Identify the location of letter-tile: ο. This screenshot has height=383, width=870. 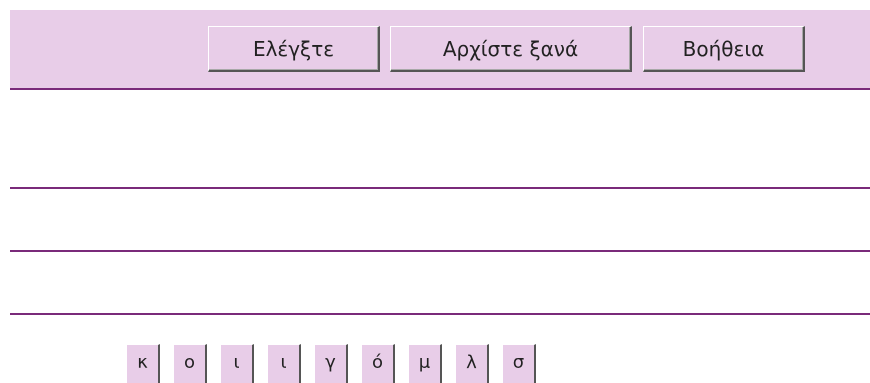
(190, 363).